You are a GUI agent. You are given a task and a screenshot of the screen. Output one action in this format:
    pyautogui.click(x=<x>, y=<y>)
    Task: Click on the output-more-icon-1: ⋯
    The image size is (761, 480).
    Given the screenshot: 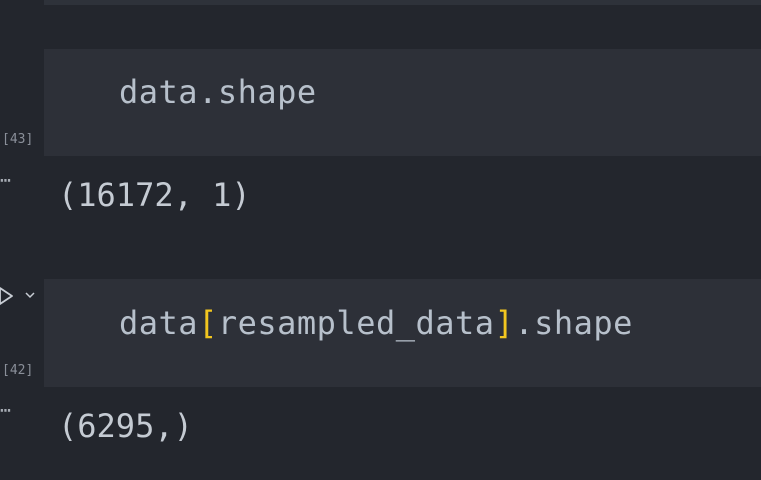 What is the action you would take?
    pyautogui.click(x=5, y=180)
    